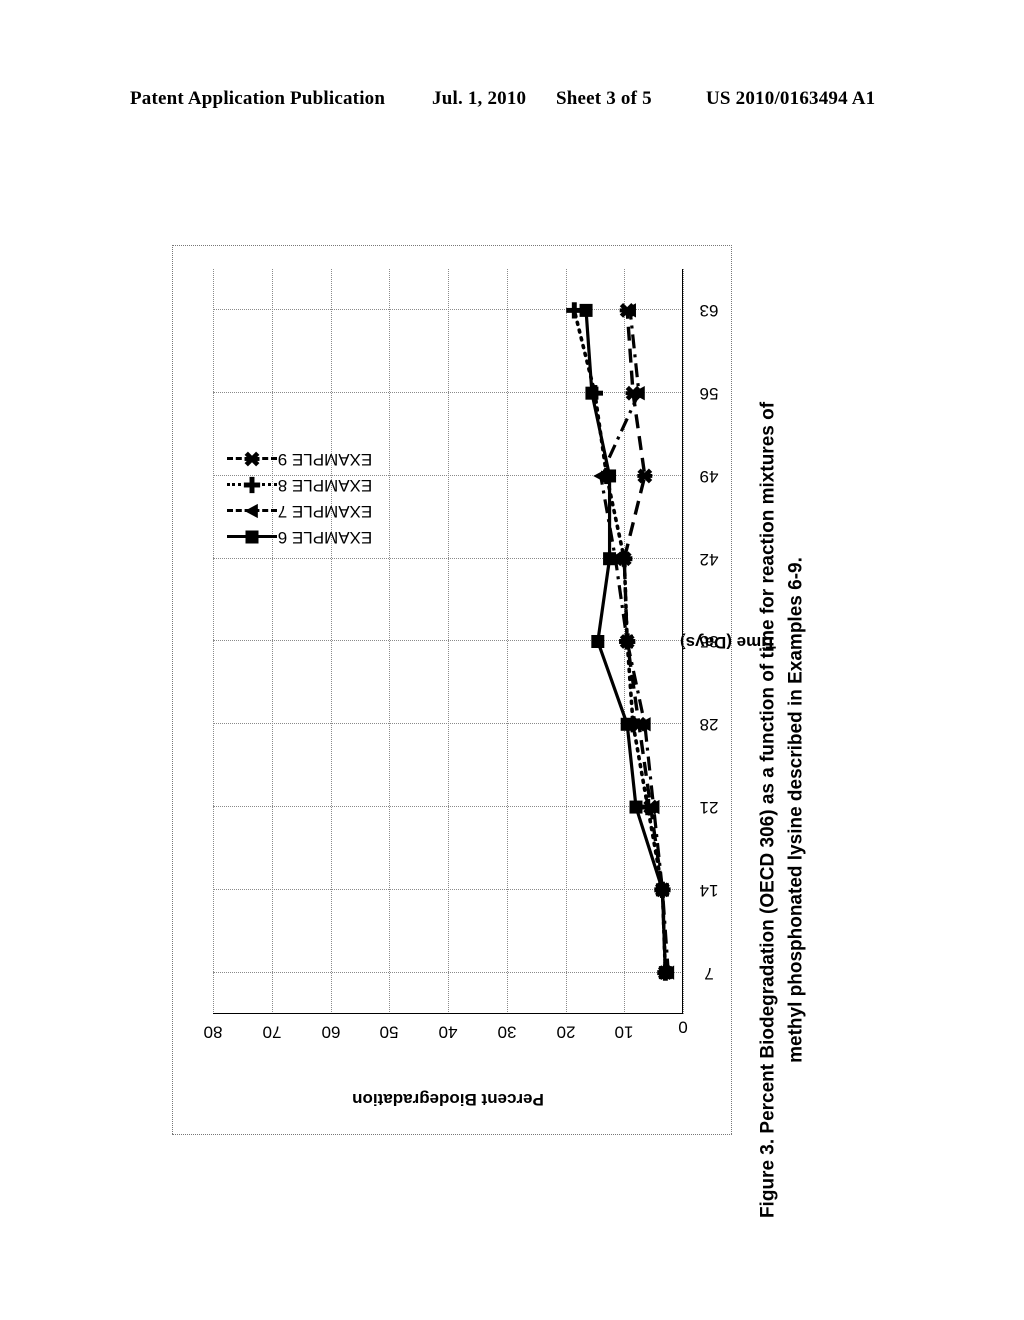 The width and height of the screenshot is (1024, 1320). Describe the element at coordinates (728, 641) in the screenshot. I see `x-axis-title: Time (Days)` at that location.